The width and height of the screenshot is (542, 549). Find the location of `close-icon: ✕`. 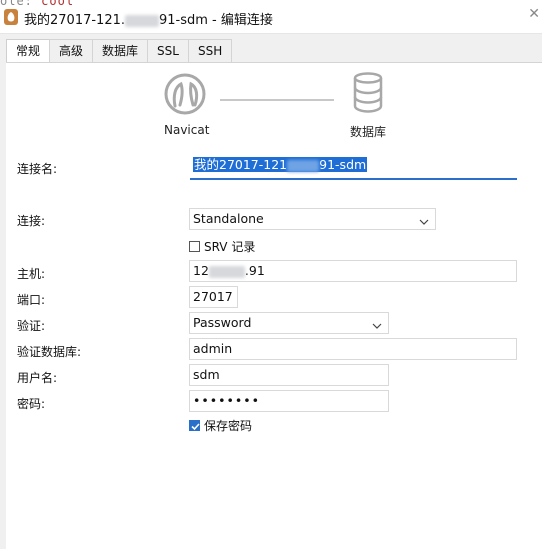

close-icon: ✕ is located at coordinates (534, 14).